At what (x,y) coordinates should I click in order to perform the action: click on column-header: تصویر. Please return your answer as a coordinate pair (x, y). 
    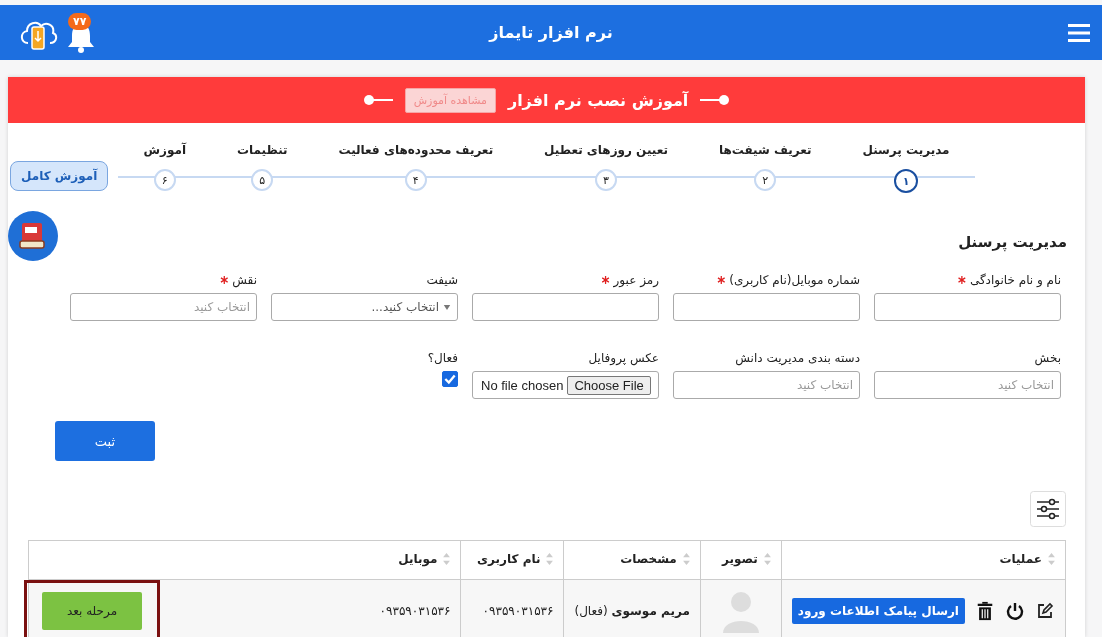
    Looking at the image, I should click on (741, 560).